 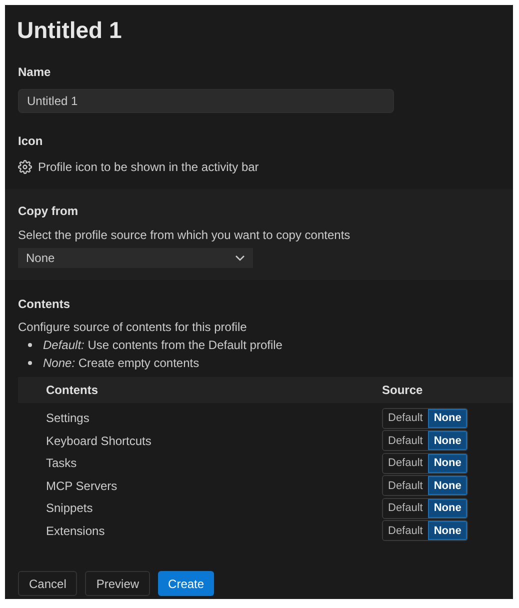 What do you see at coordinates (25, 167) in the screenshot?
I see `settings-icon` at bounding box center [25, 167].